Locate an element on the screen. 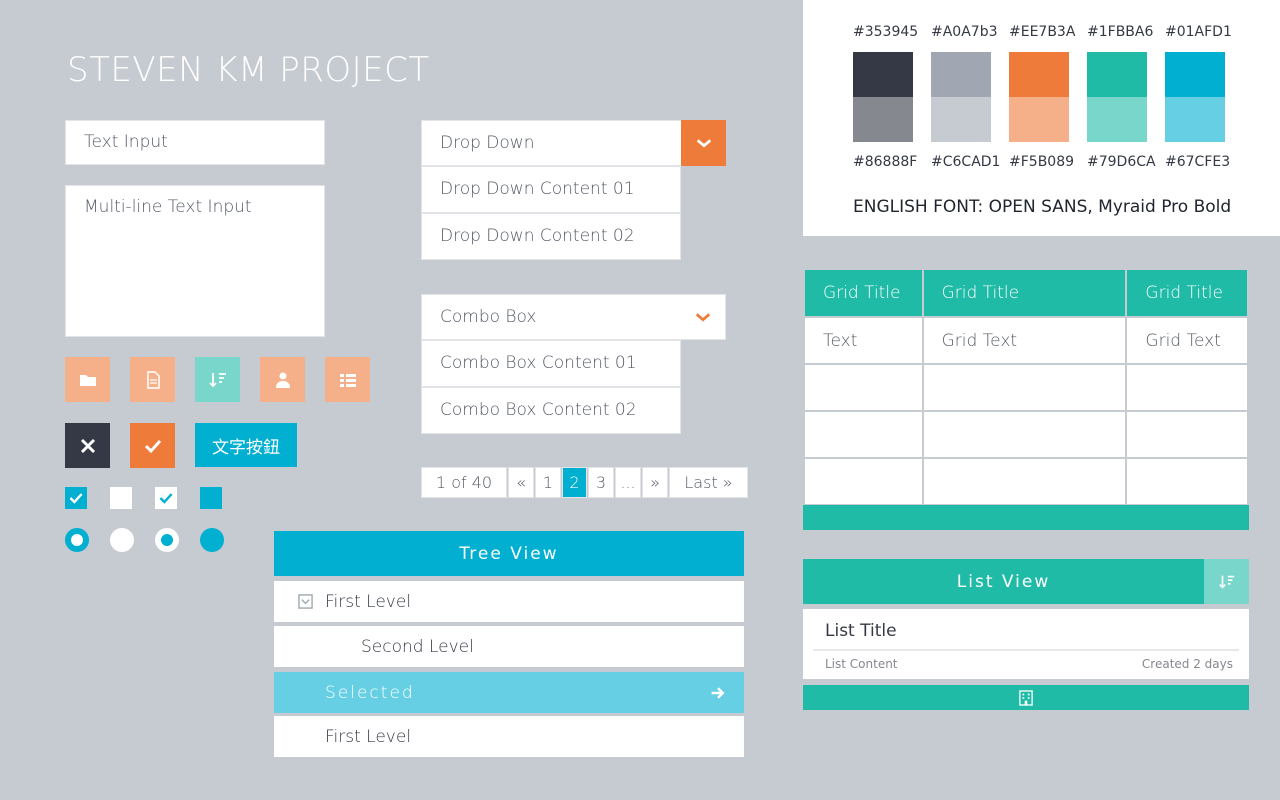 The height and width of the screenshot is (800, 1280). pagination: 1 of 40 « 1 2 3 ... » Last » is located at coordinates (585, 482).